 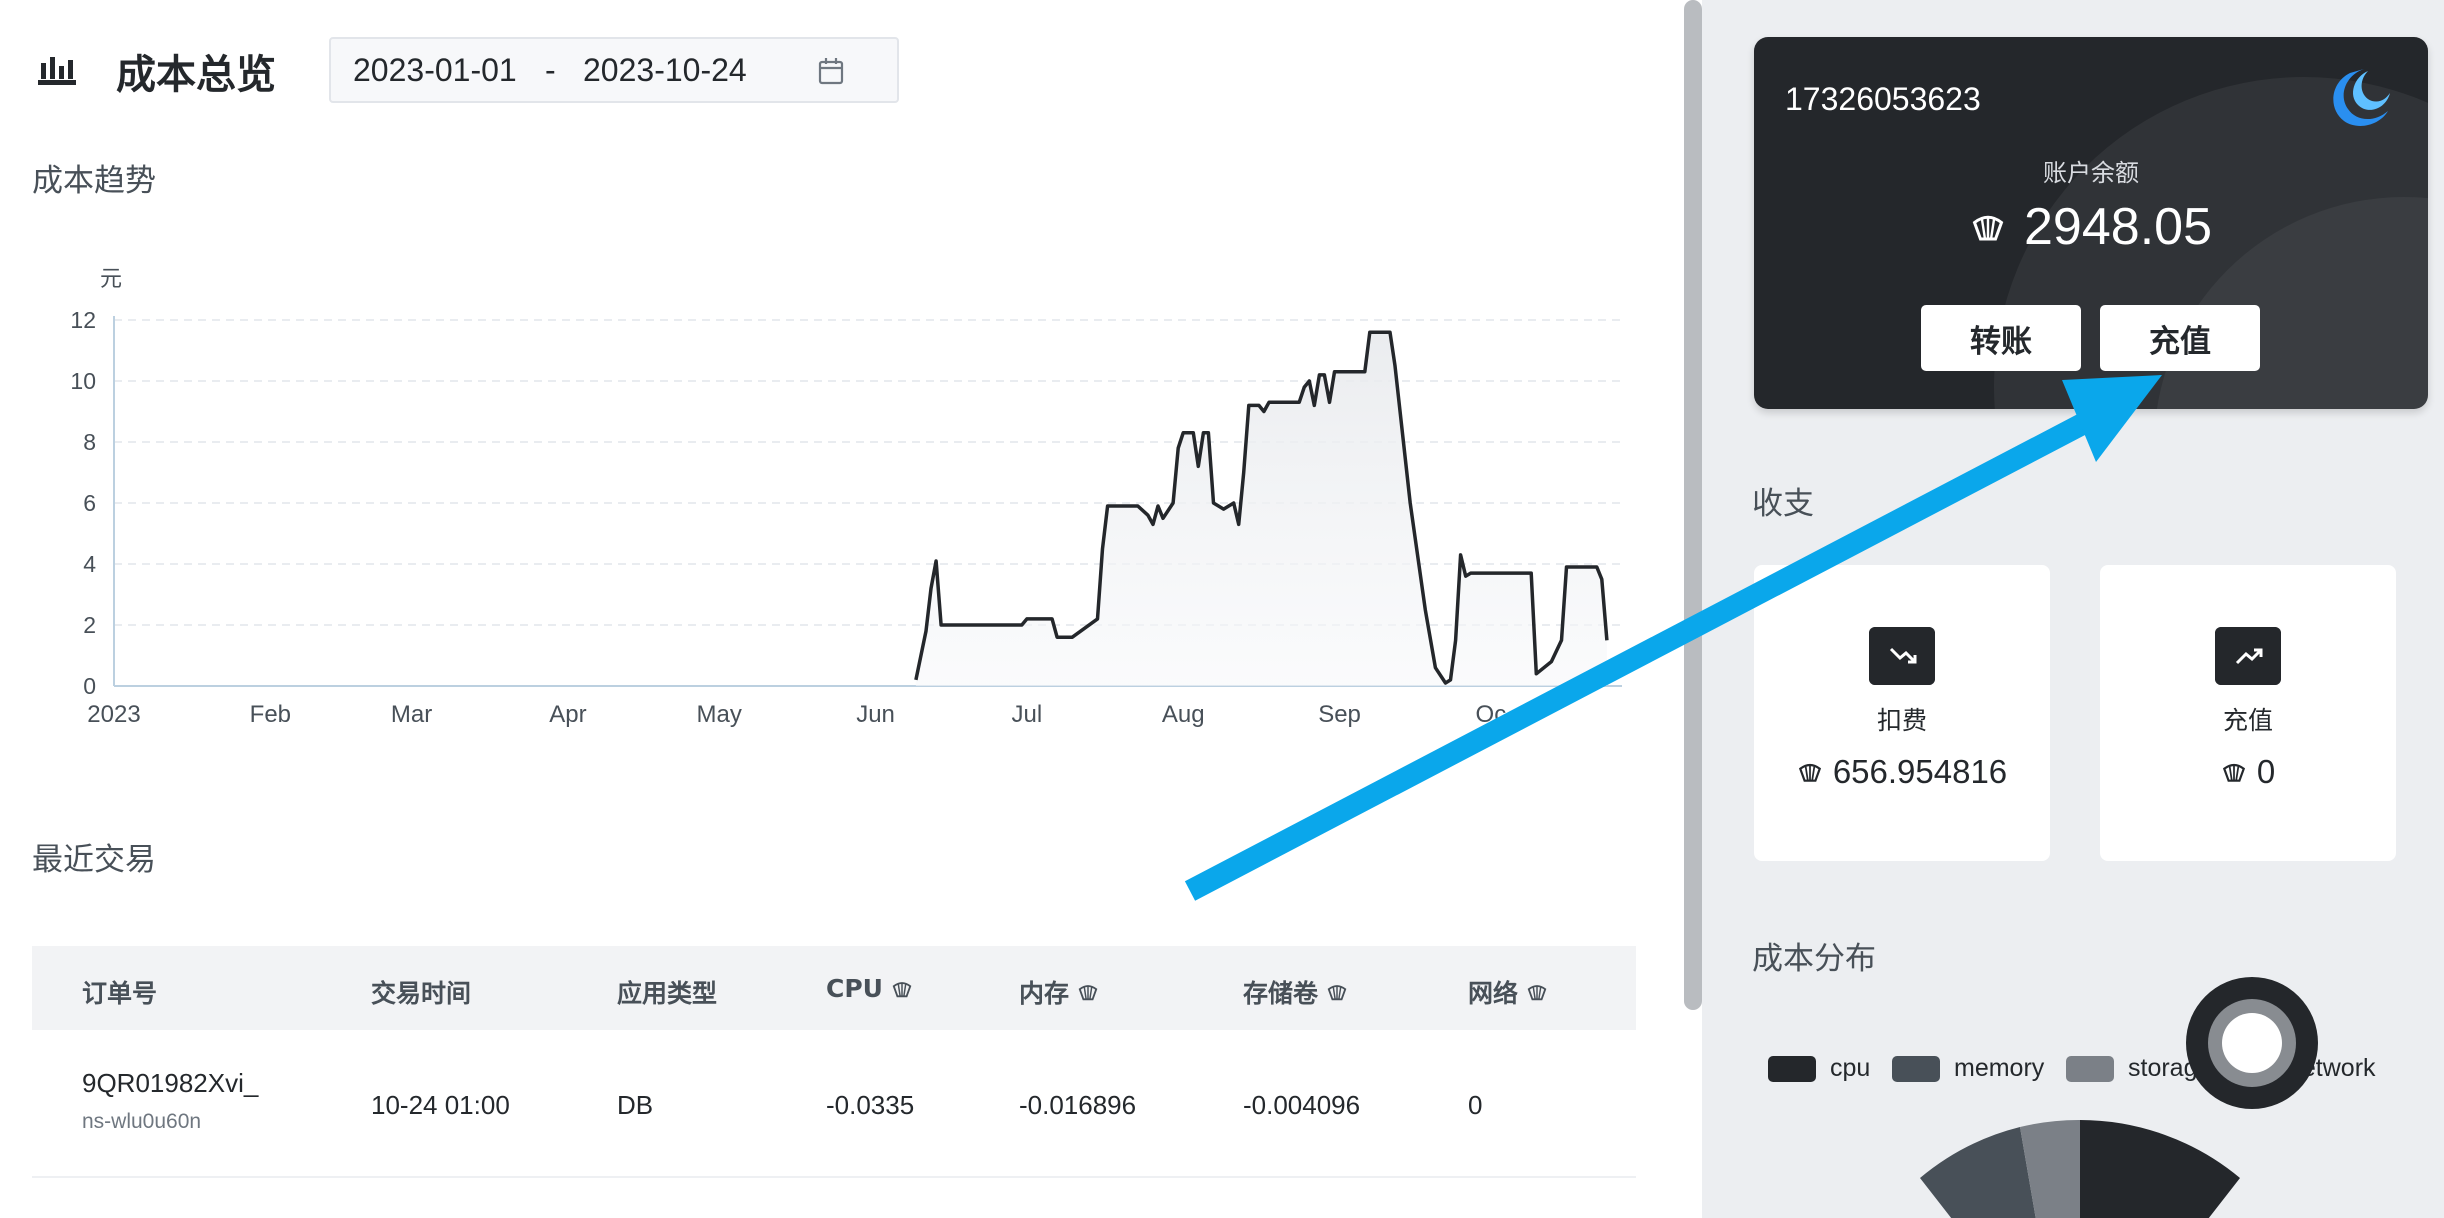 What do you see at coordinates (1968, 1068) in the screenshot?
I see `legend-memory: memory` at bounding box center [1968, 1068].